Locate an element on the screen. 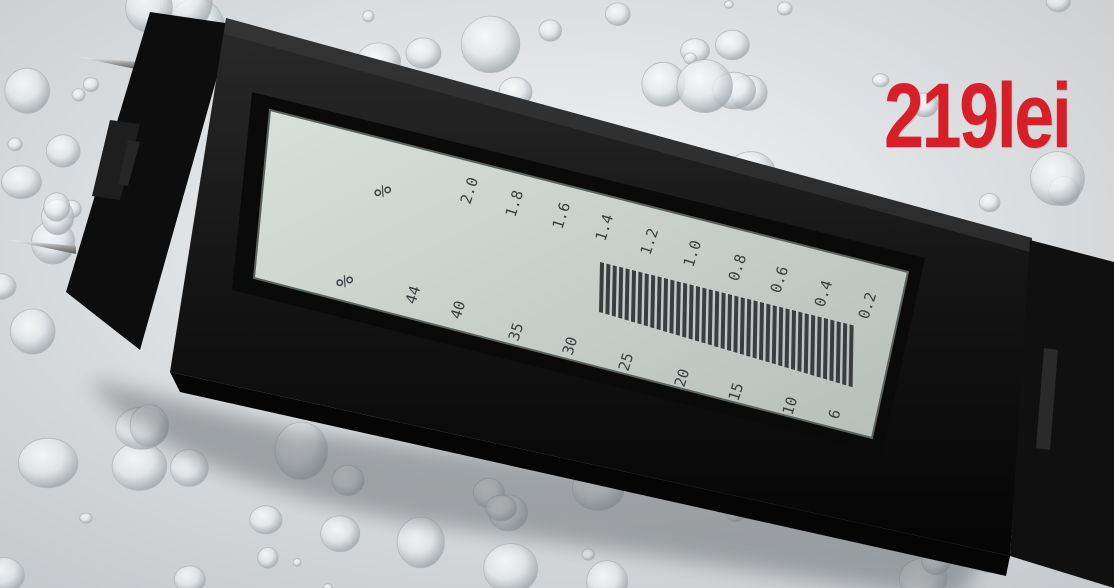  price-label: 219lei is located at coordinates (978, 116).